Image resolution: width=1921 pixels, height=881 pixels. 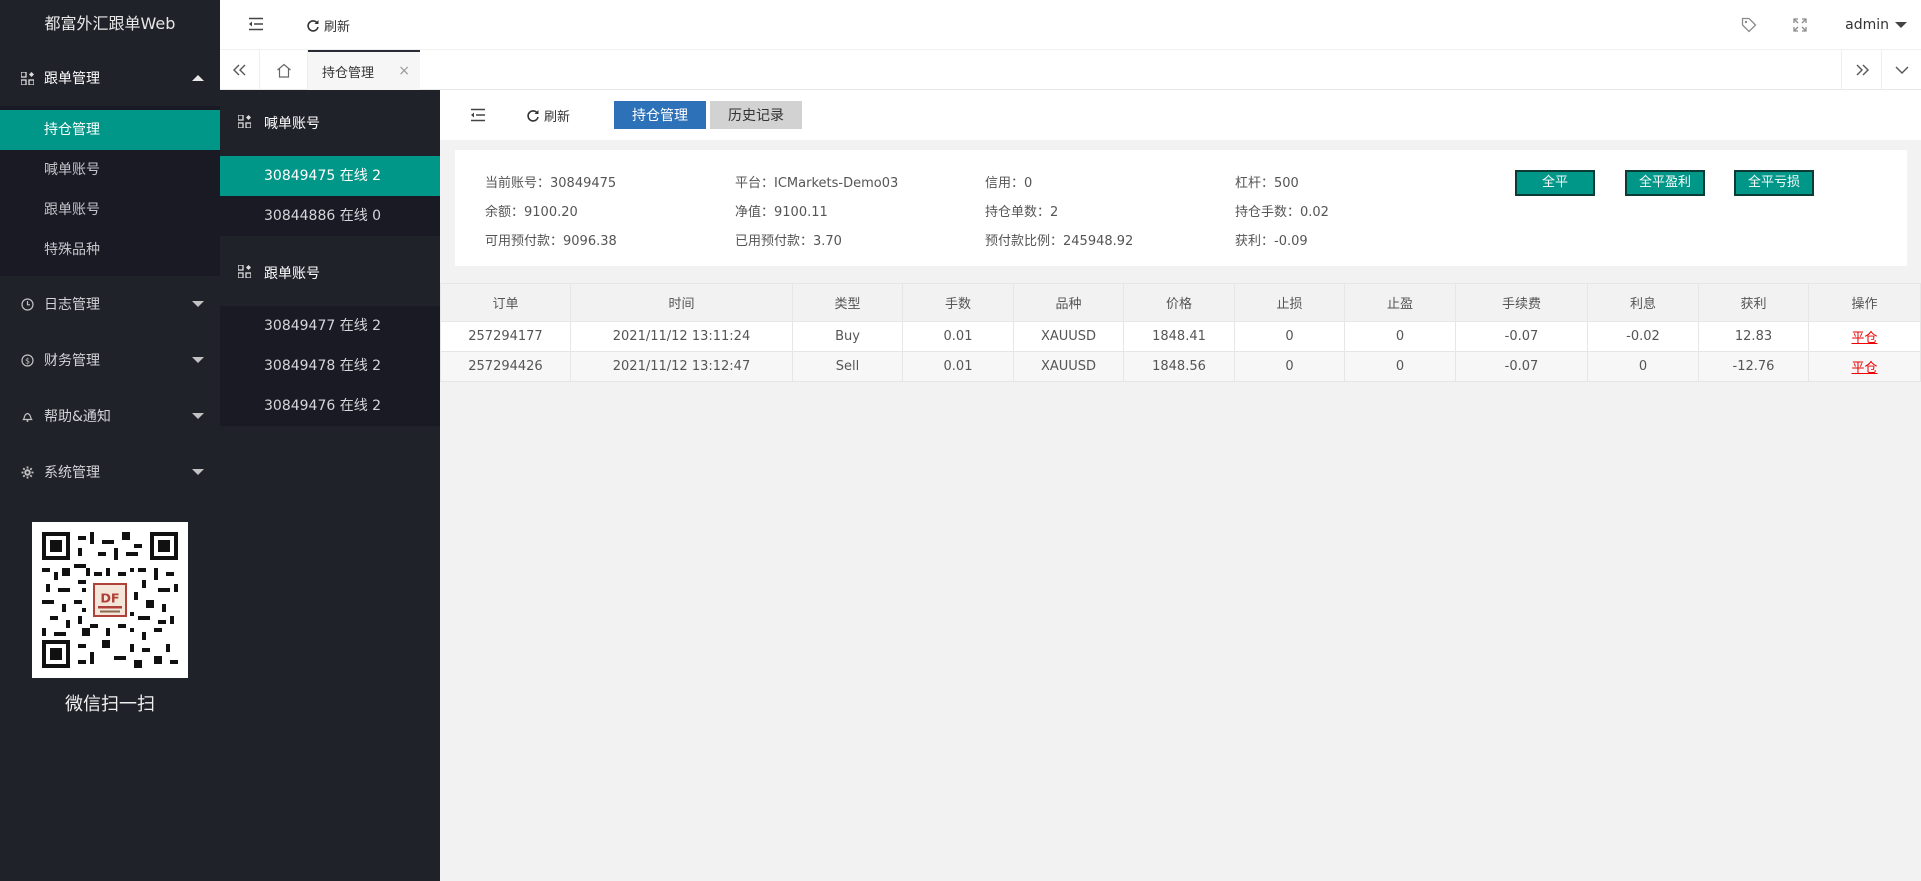 I want to click on cell-take-profit: 0, so click(x=1400, y=366).